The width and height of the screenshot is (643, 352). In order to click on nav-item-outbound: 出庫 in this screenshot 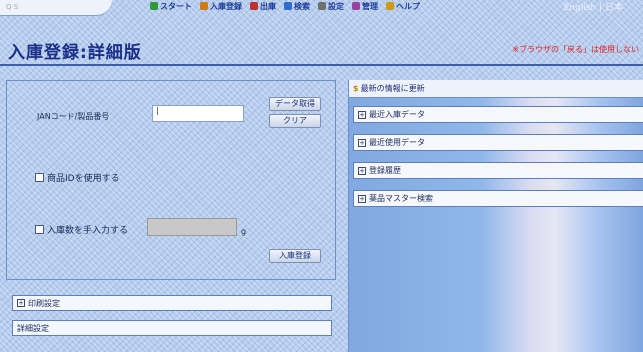, I will do `click(263, 6)`.